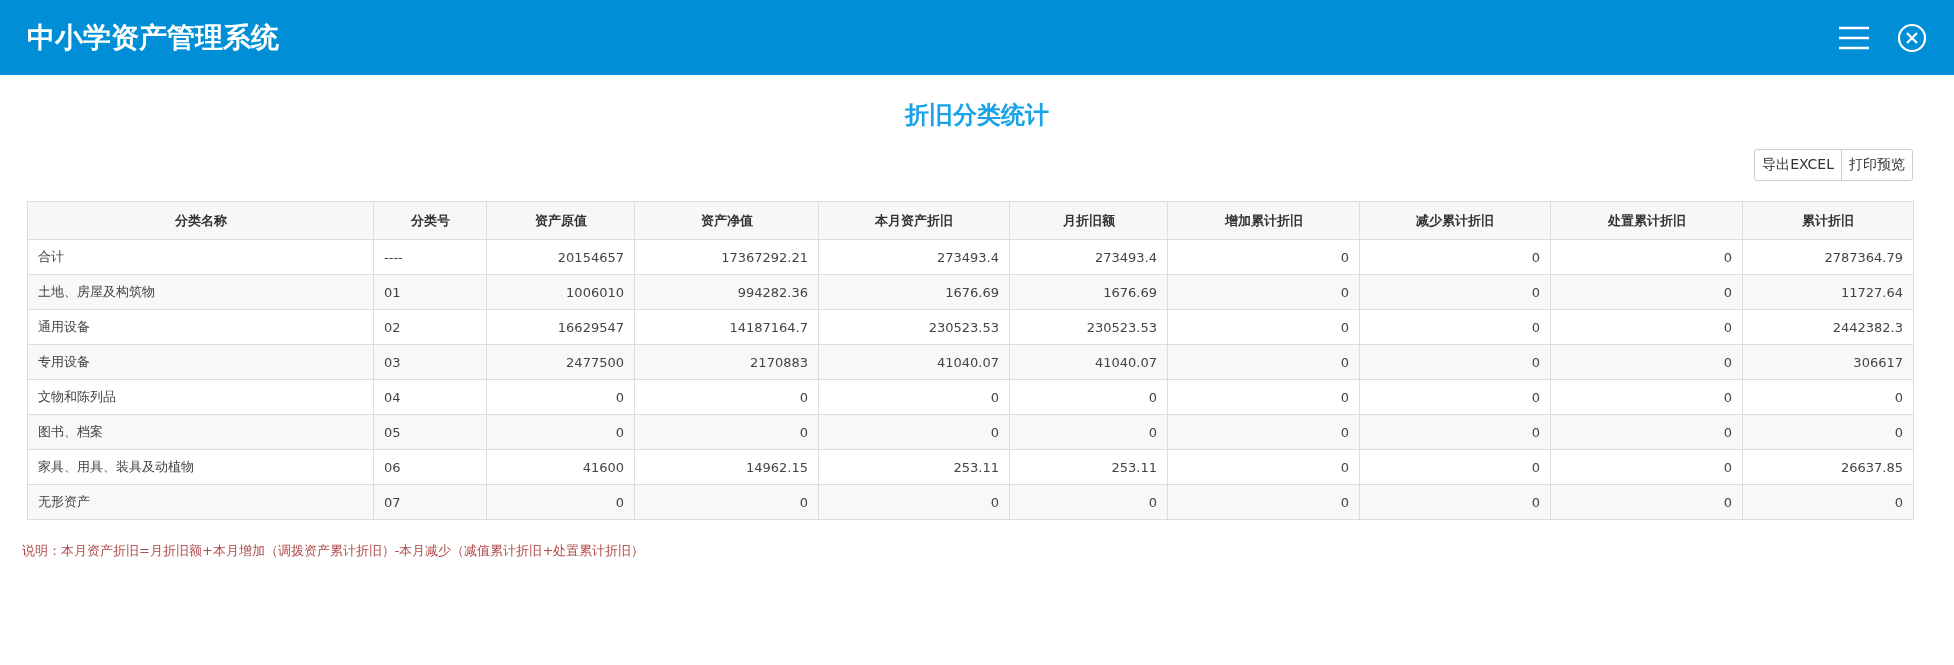 The height and width of the screenshot is (665, 1954). I want to click on column-header: 资产净值, so click(726, 220).